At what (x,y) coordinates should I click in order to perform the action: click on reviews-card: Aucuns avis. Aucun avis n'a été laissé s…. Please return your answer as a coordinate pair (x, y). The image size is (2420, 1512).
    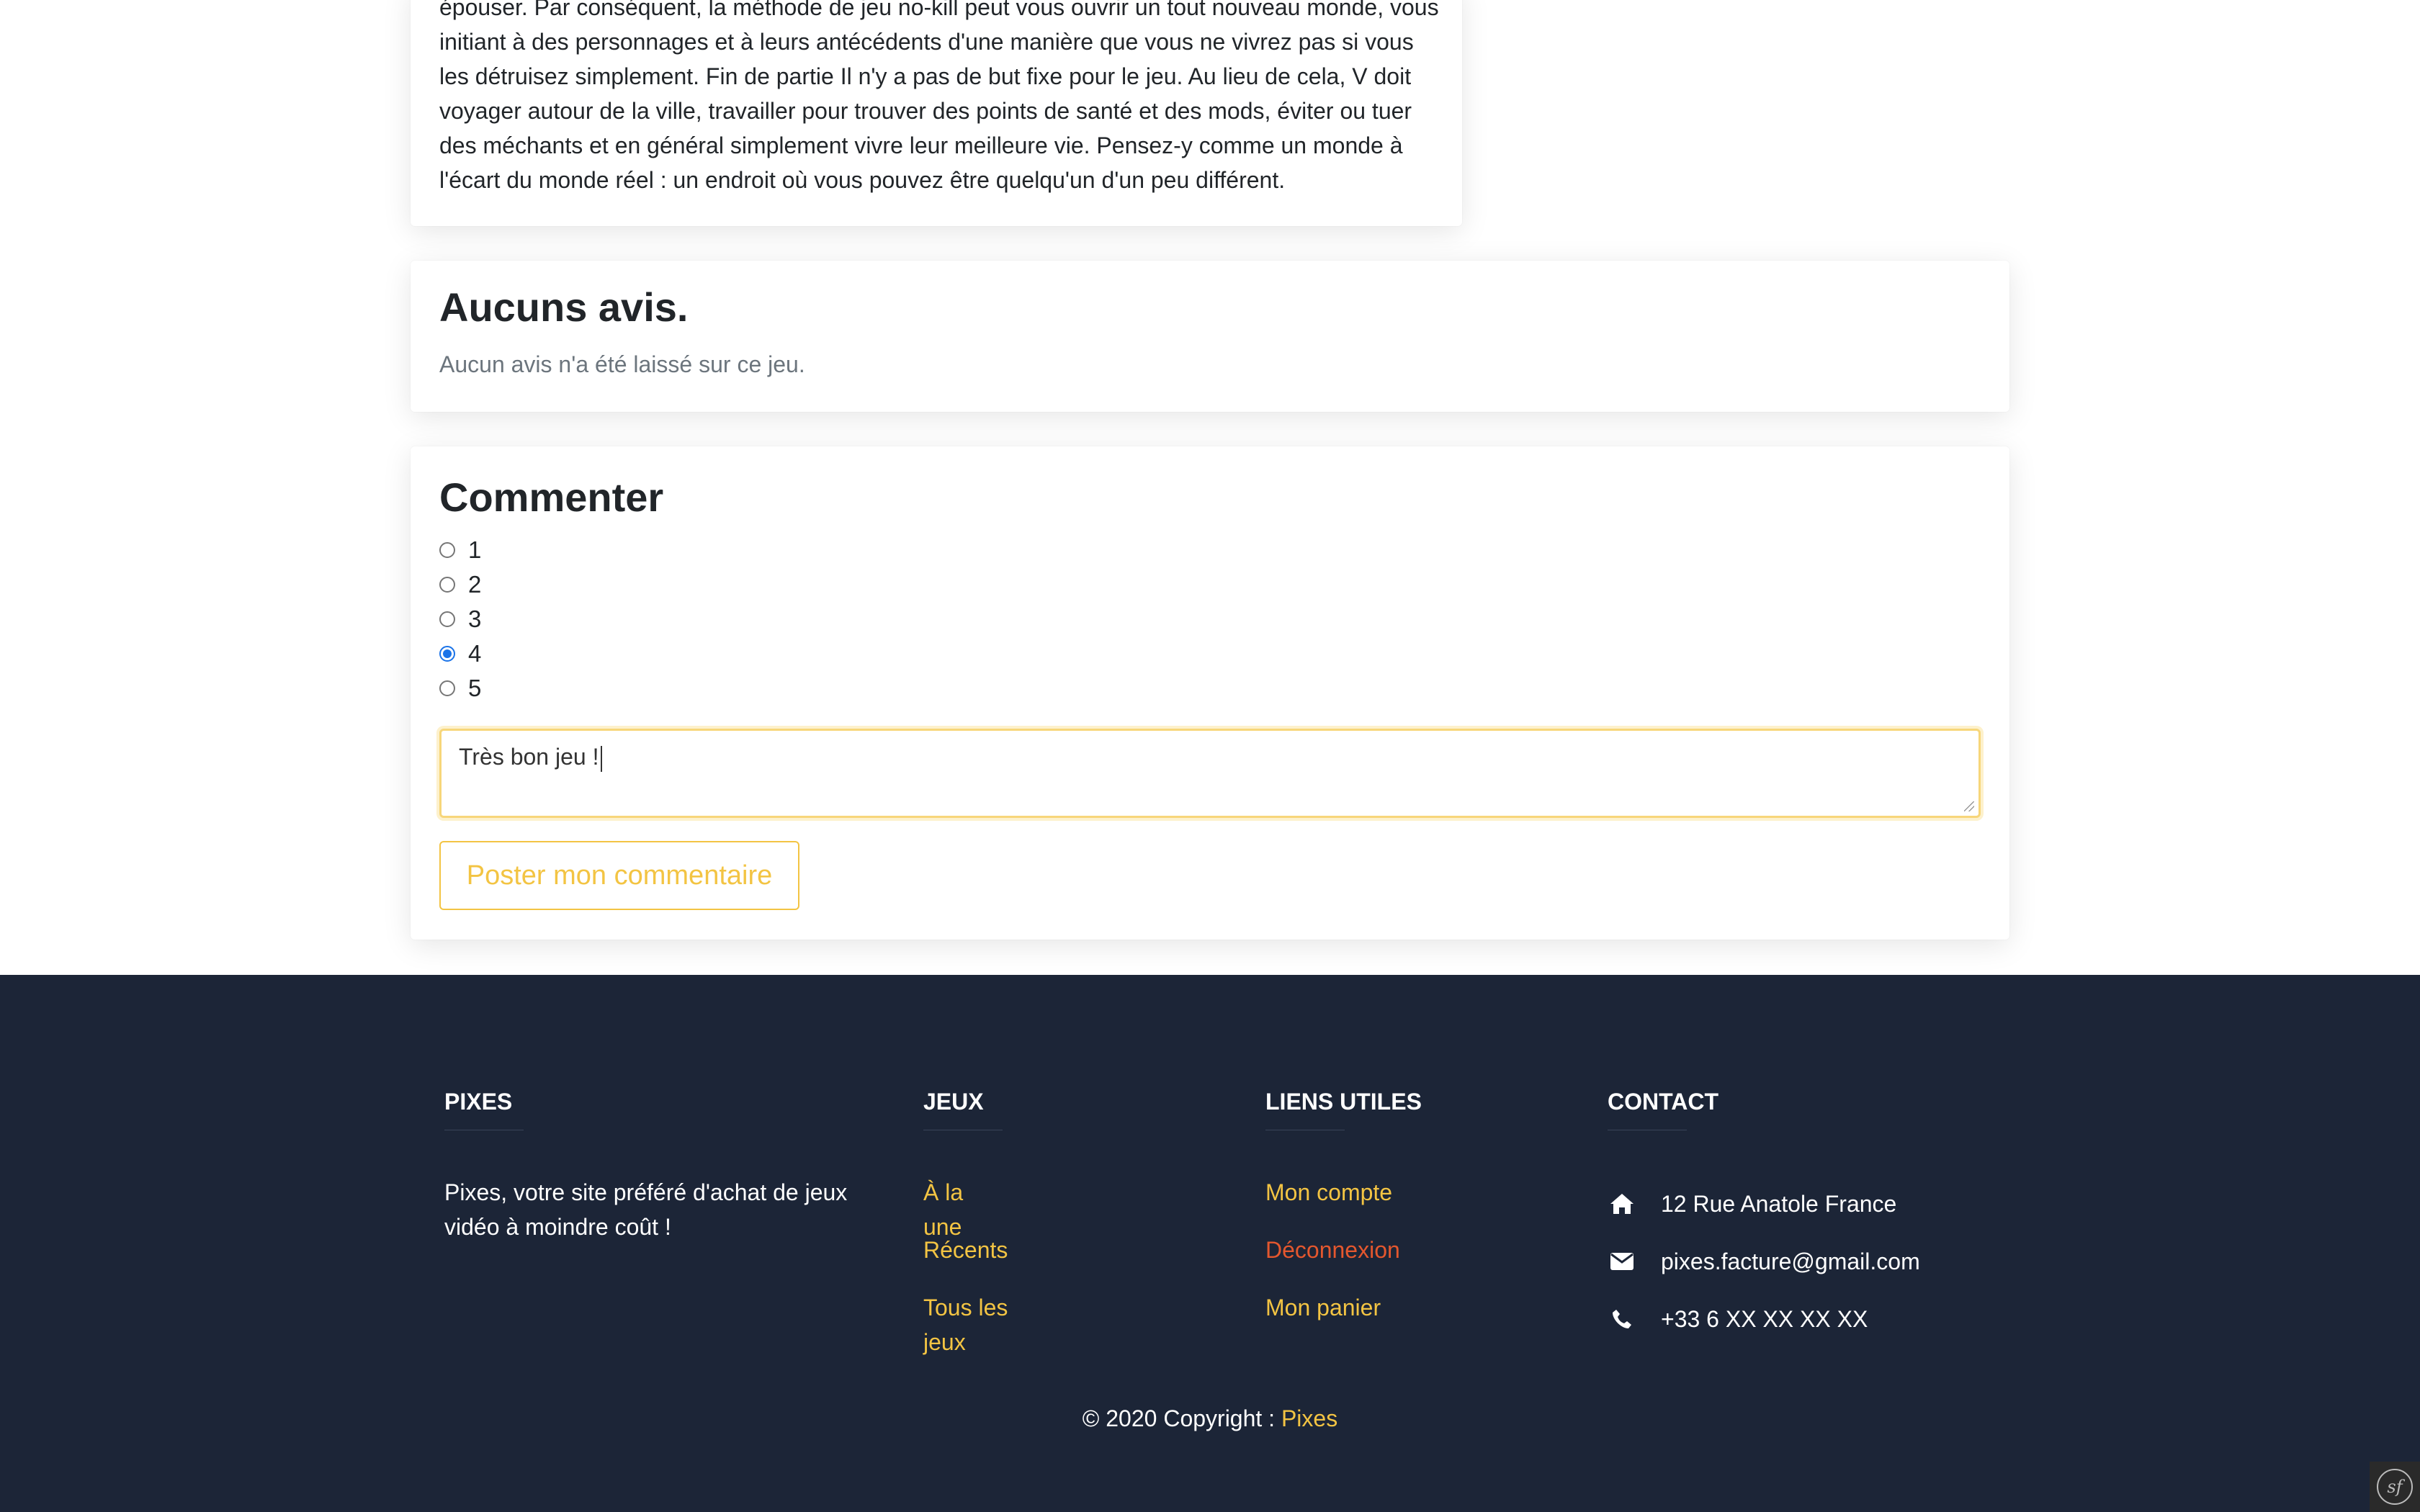
    Looking at the image, I should click on (1210, 336).